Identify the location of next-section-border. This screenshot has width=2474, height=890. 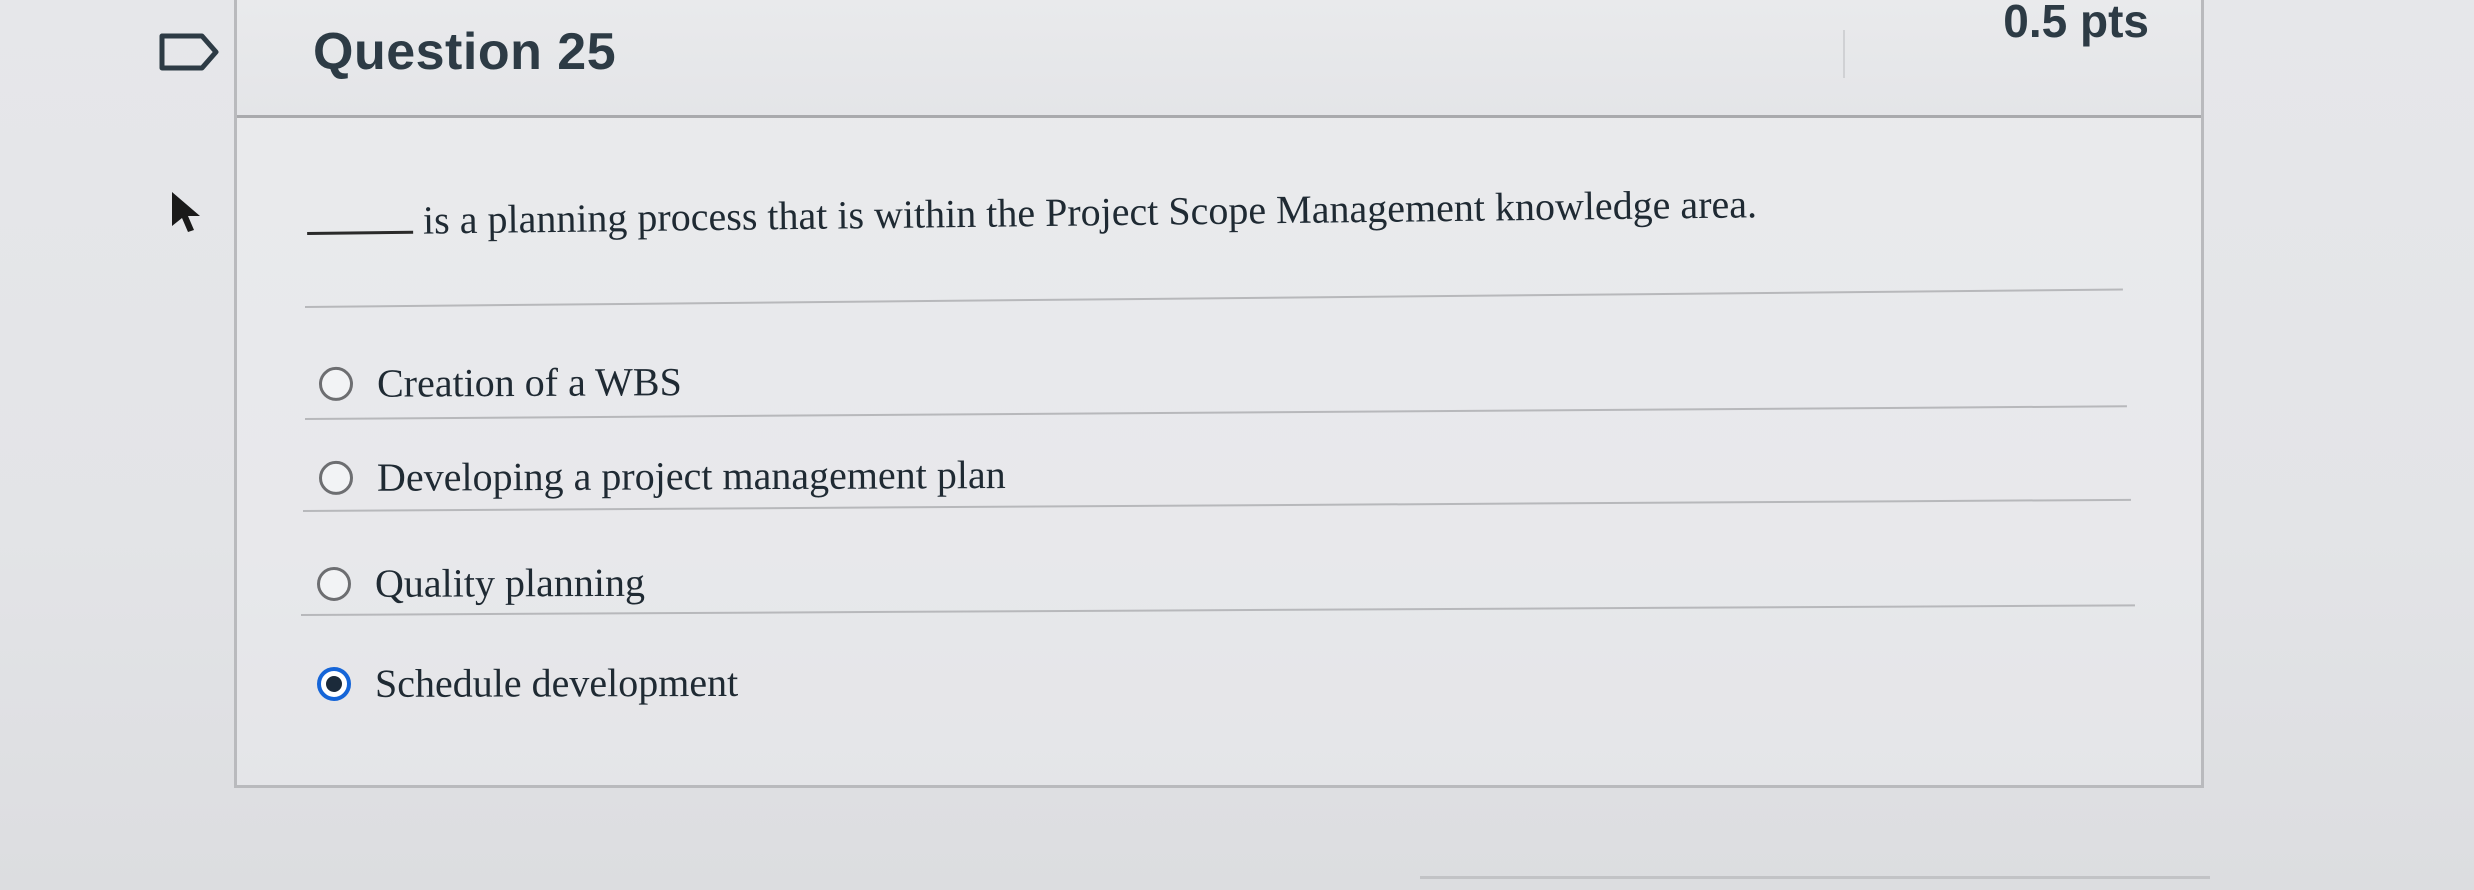
(1815, 877).